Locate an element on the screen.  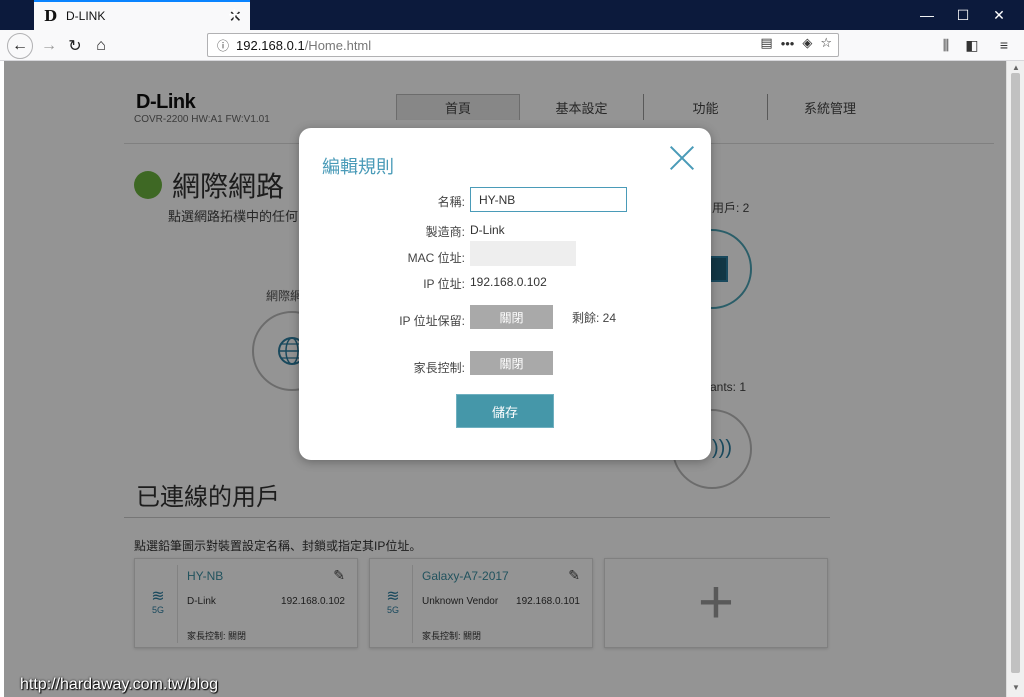
reload-icon: ↻ is located at coordinates (75, 46).